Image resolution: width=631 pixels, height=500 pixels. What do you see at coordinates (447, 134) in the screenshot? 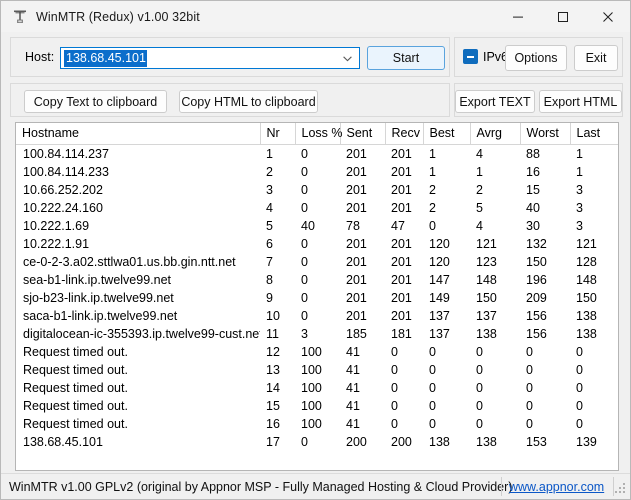
I see `column-header-best: Best` at bounding box center [447, 134].